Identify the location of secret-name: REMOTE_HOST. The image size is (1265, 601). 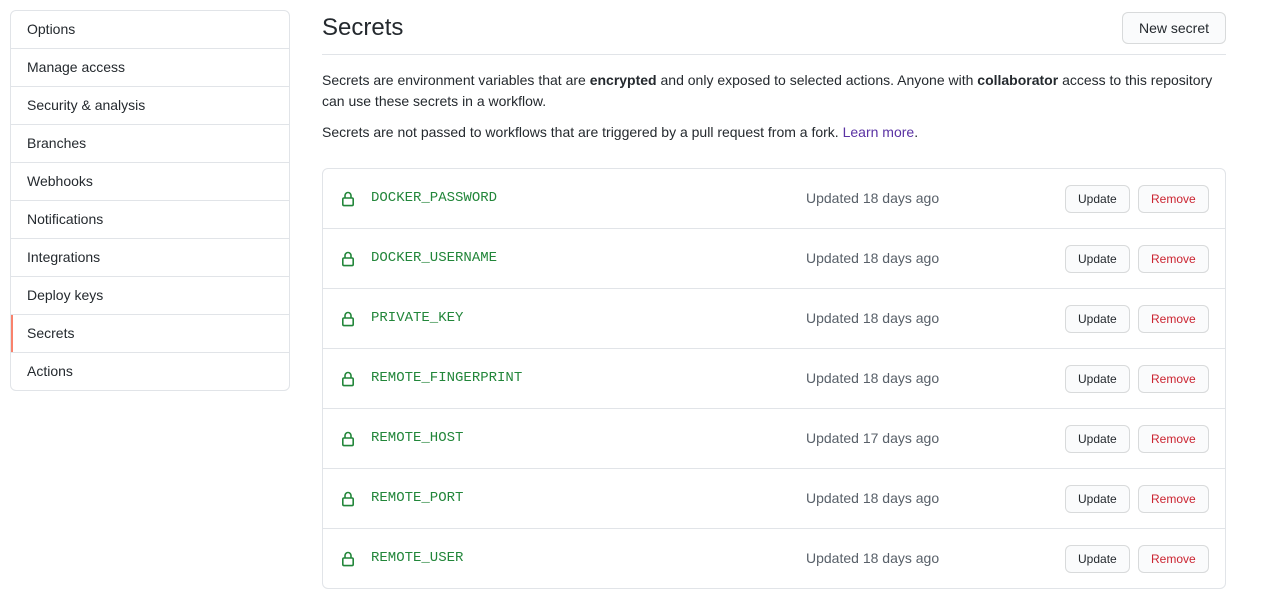
(417, 438).